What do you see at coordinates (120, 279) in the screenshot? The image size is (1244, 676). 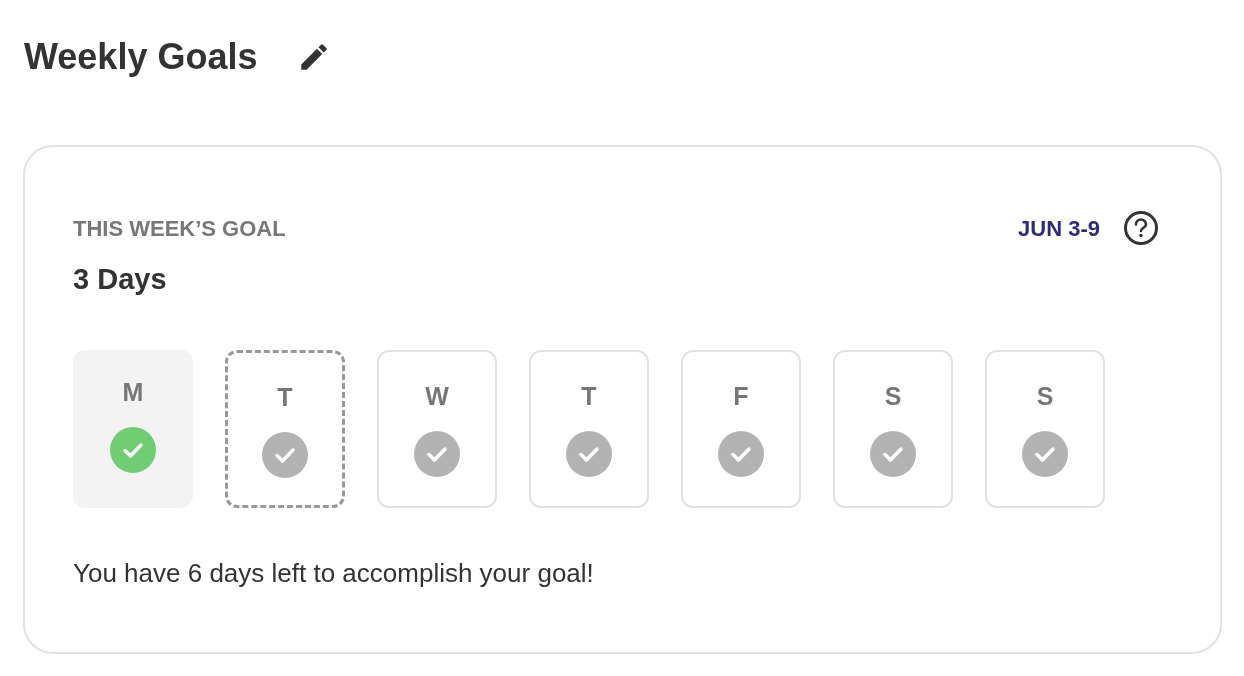 I see `goal-value: 3 Days` at bounding box center [120, 279].